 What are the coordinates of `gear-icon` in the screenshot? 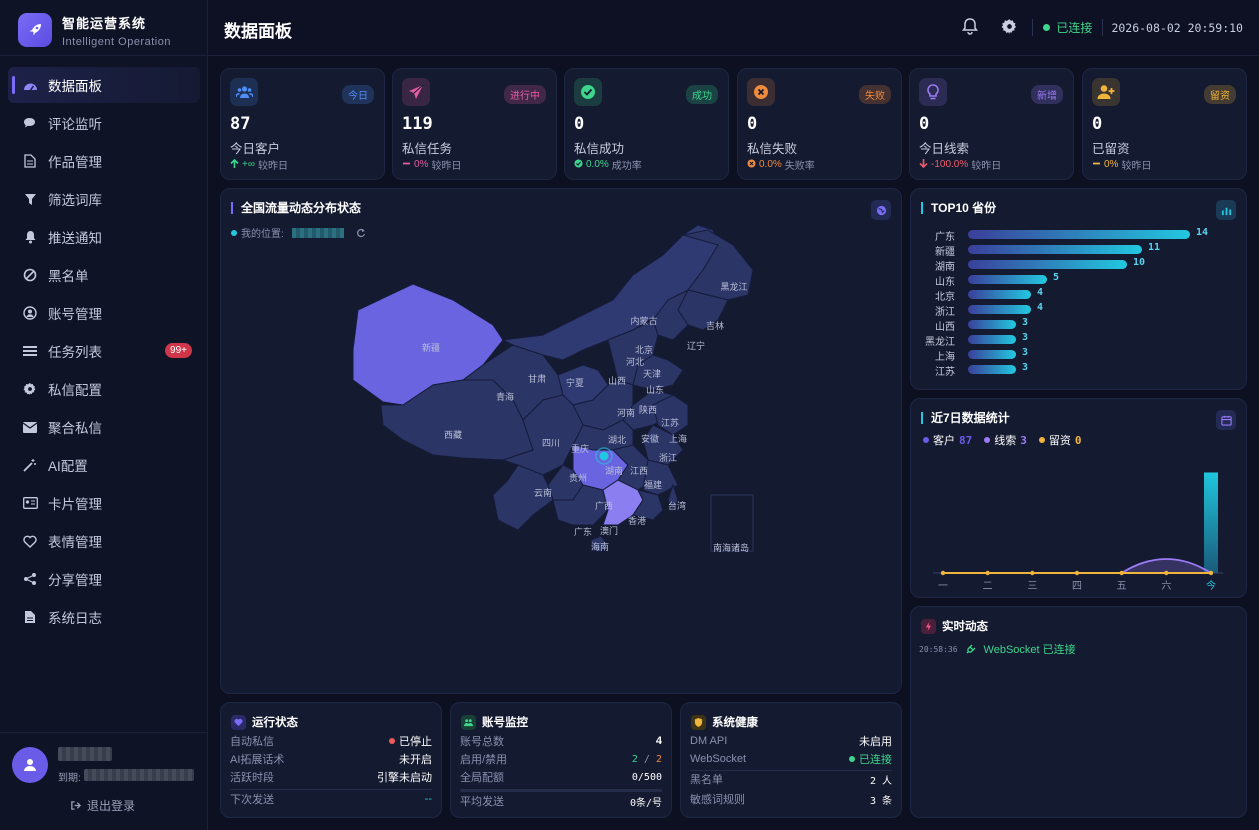 It's located at (1009, 28).